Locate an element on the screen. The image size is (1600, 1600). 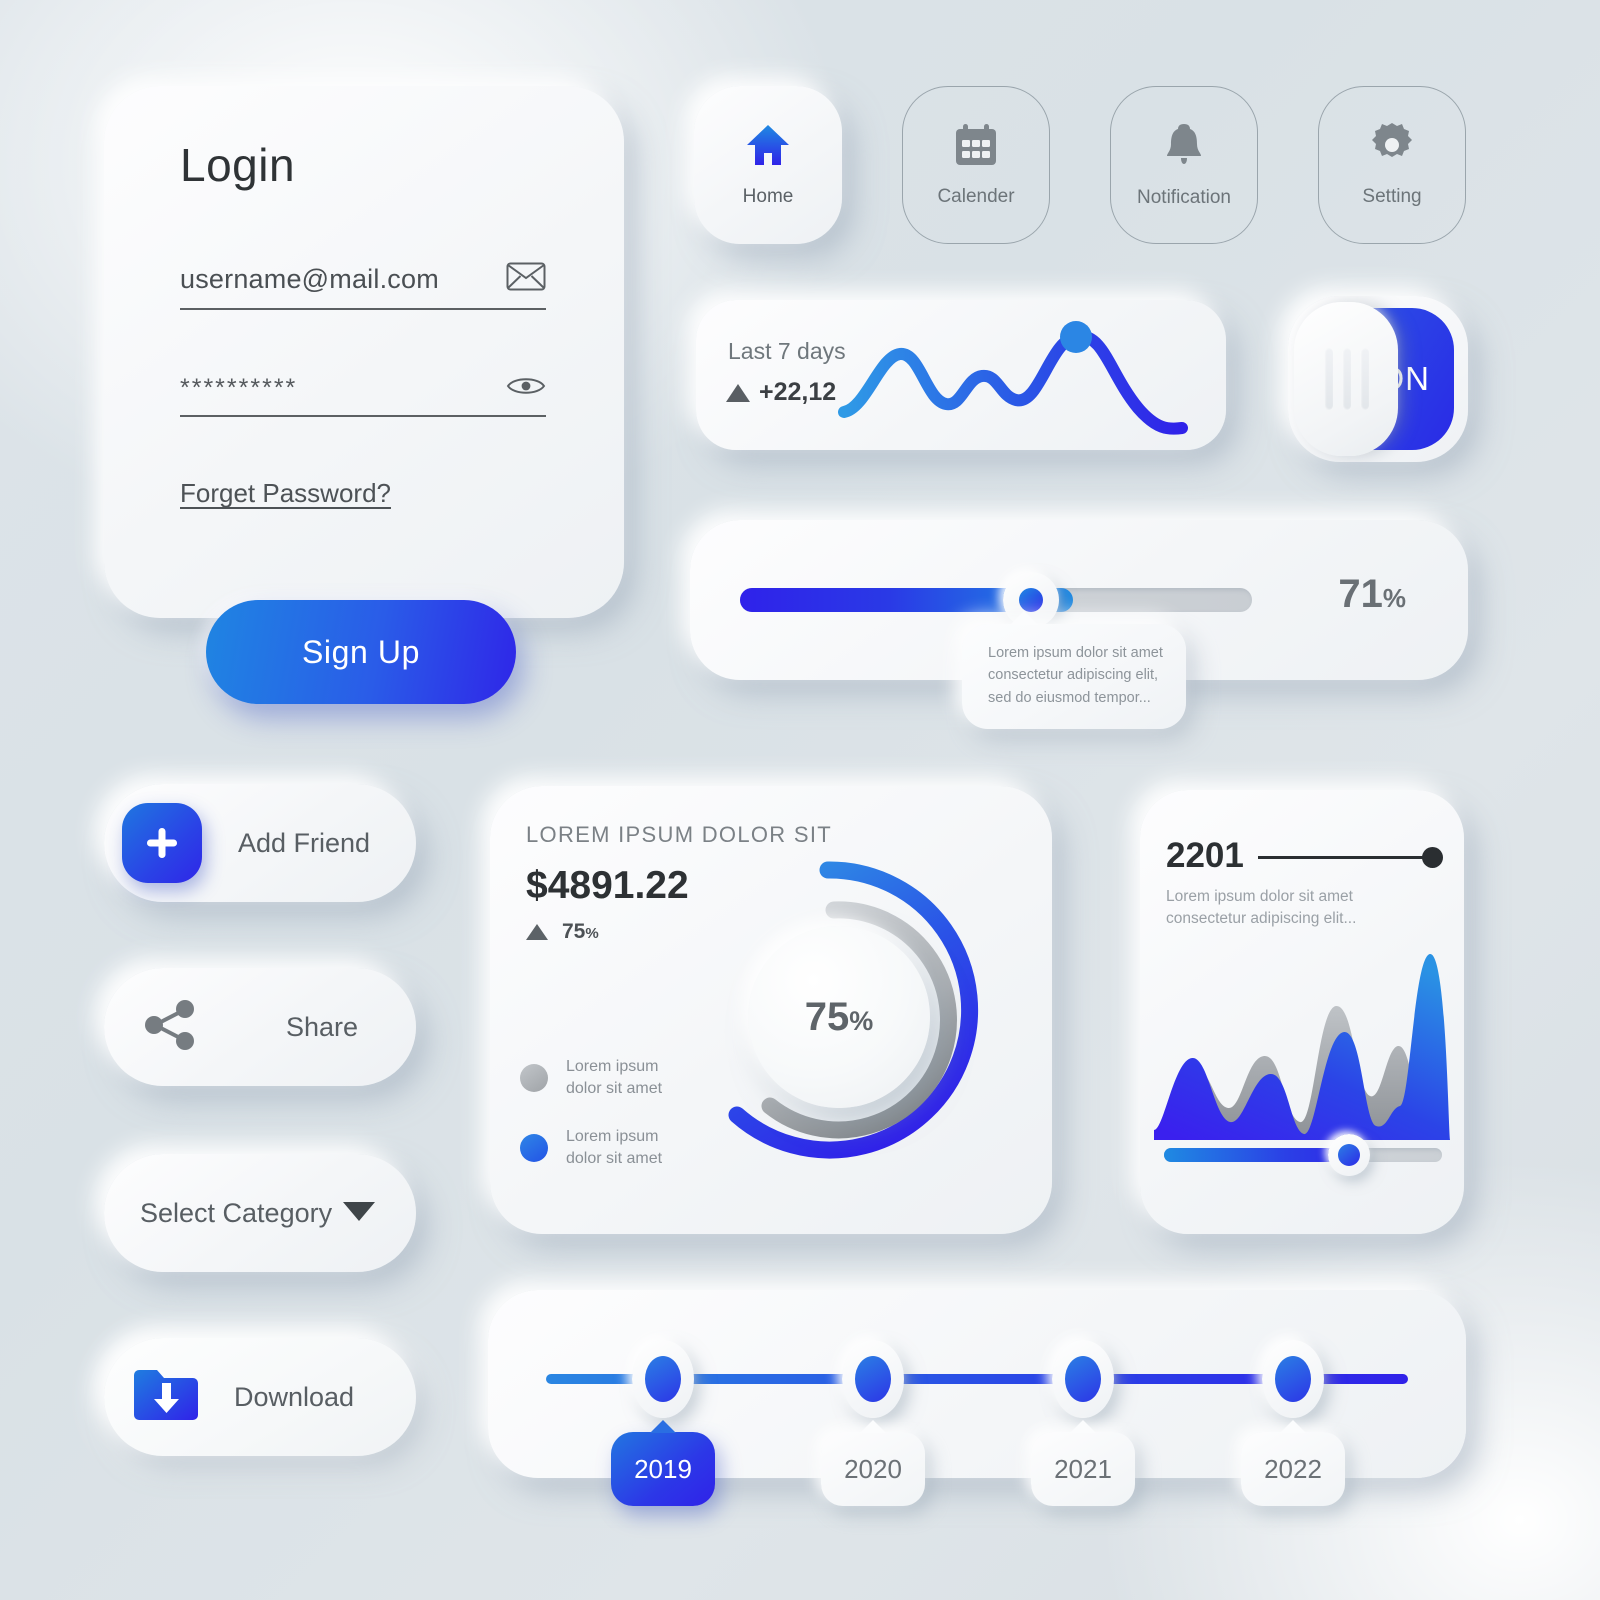
trend-card: Last 7 days +22,12 is located at coordinates (961, 375).